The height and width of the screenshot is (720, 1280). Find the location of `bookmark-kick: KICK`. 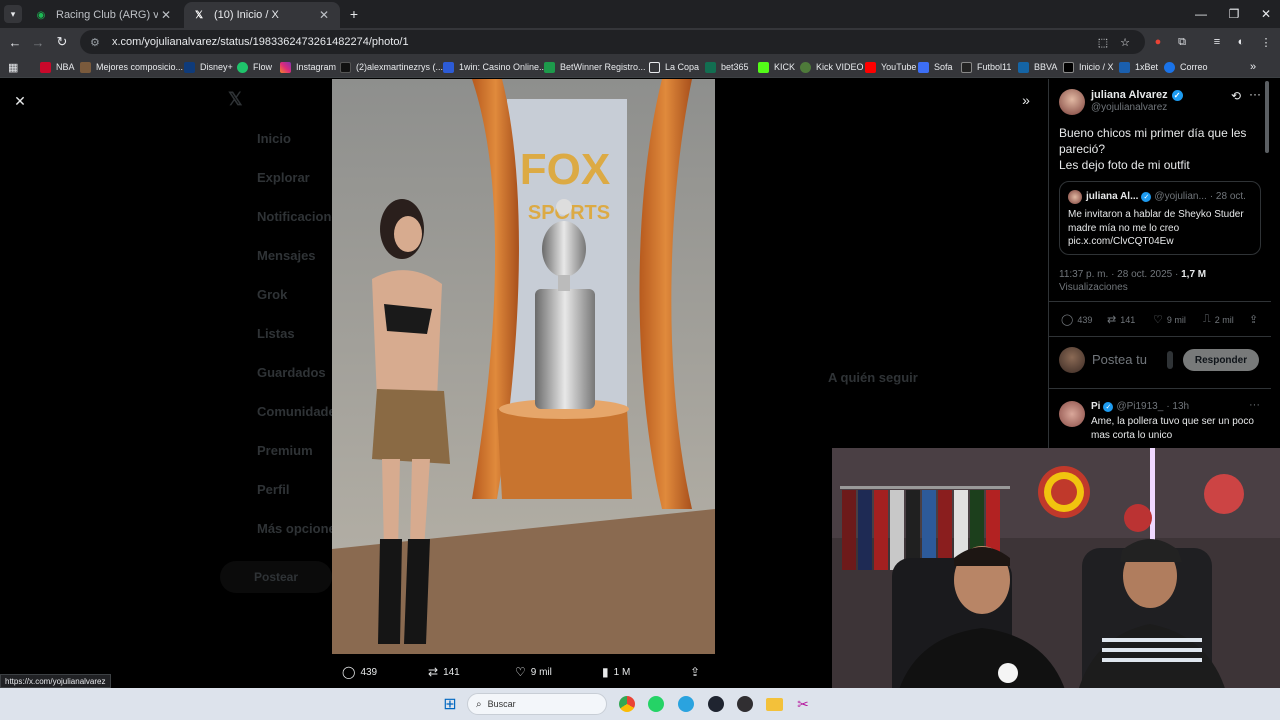

bookmark-kick: KICK is located at coordinates (776, 67).